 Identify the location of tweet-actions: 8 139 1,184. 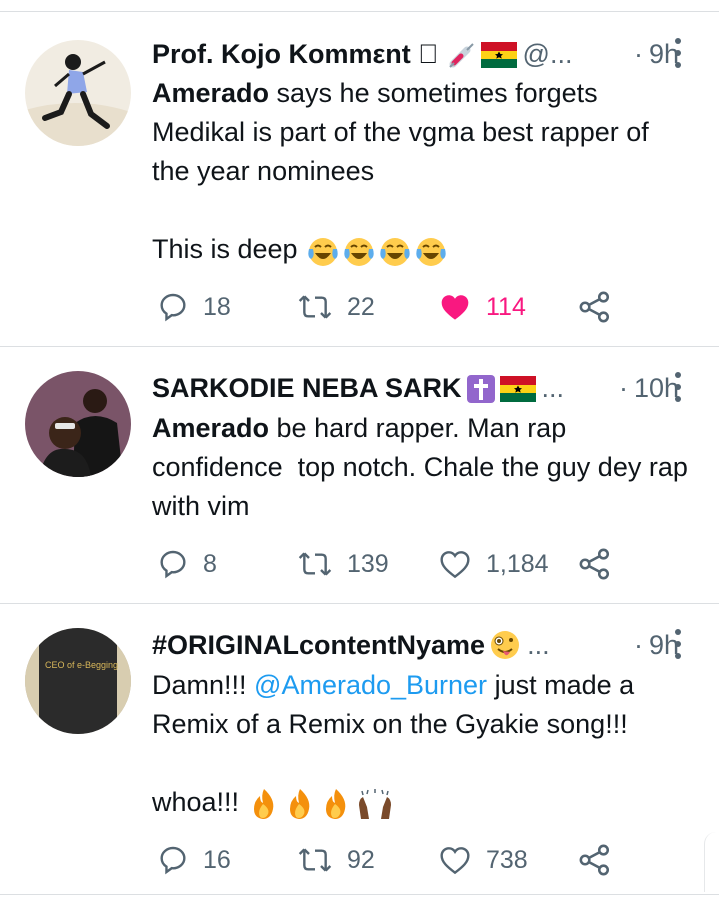
(359, 564).